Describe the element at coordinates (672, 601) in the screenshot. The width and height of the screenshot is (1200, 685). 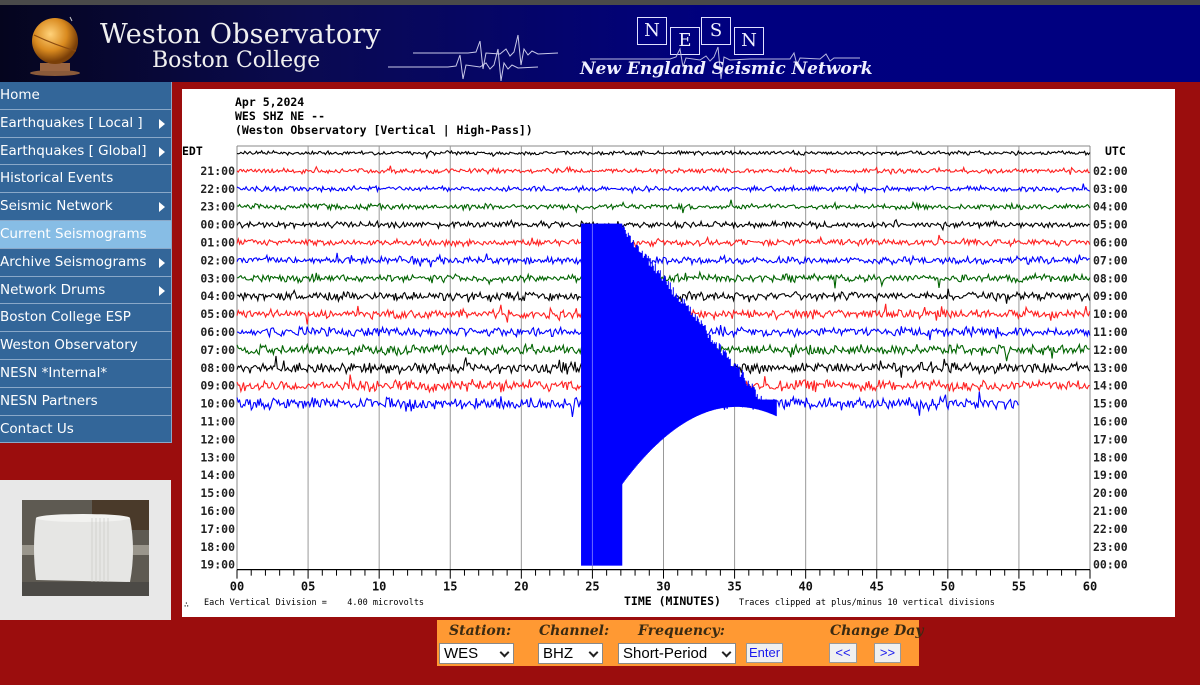
I see `x-axis-title: TIME (MINUTES)` at that location.